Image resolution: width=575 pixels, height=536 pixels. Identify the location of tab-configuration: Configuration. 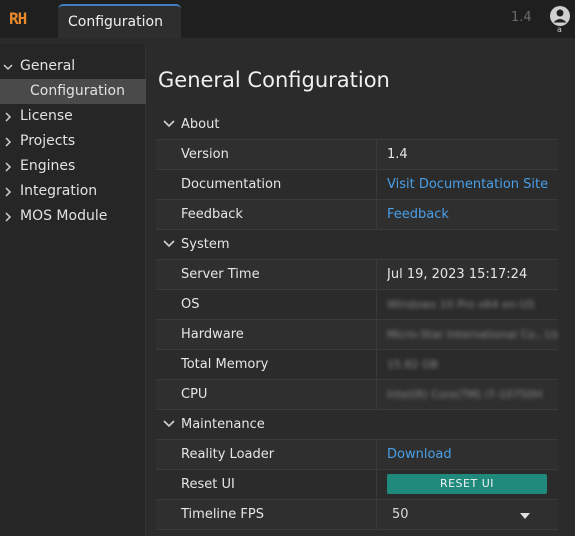
(119, 21).